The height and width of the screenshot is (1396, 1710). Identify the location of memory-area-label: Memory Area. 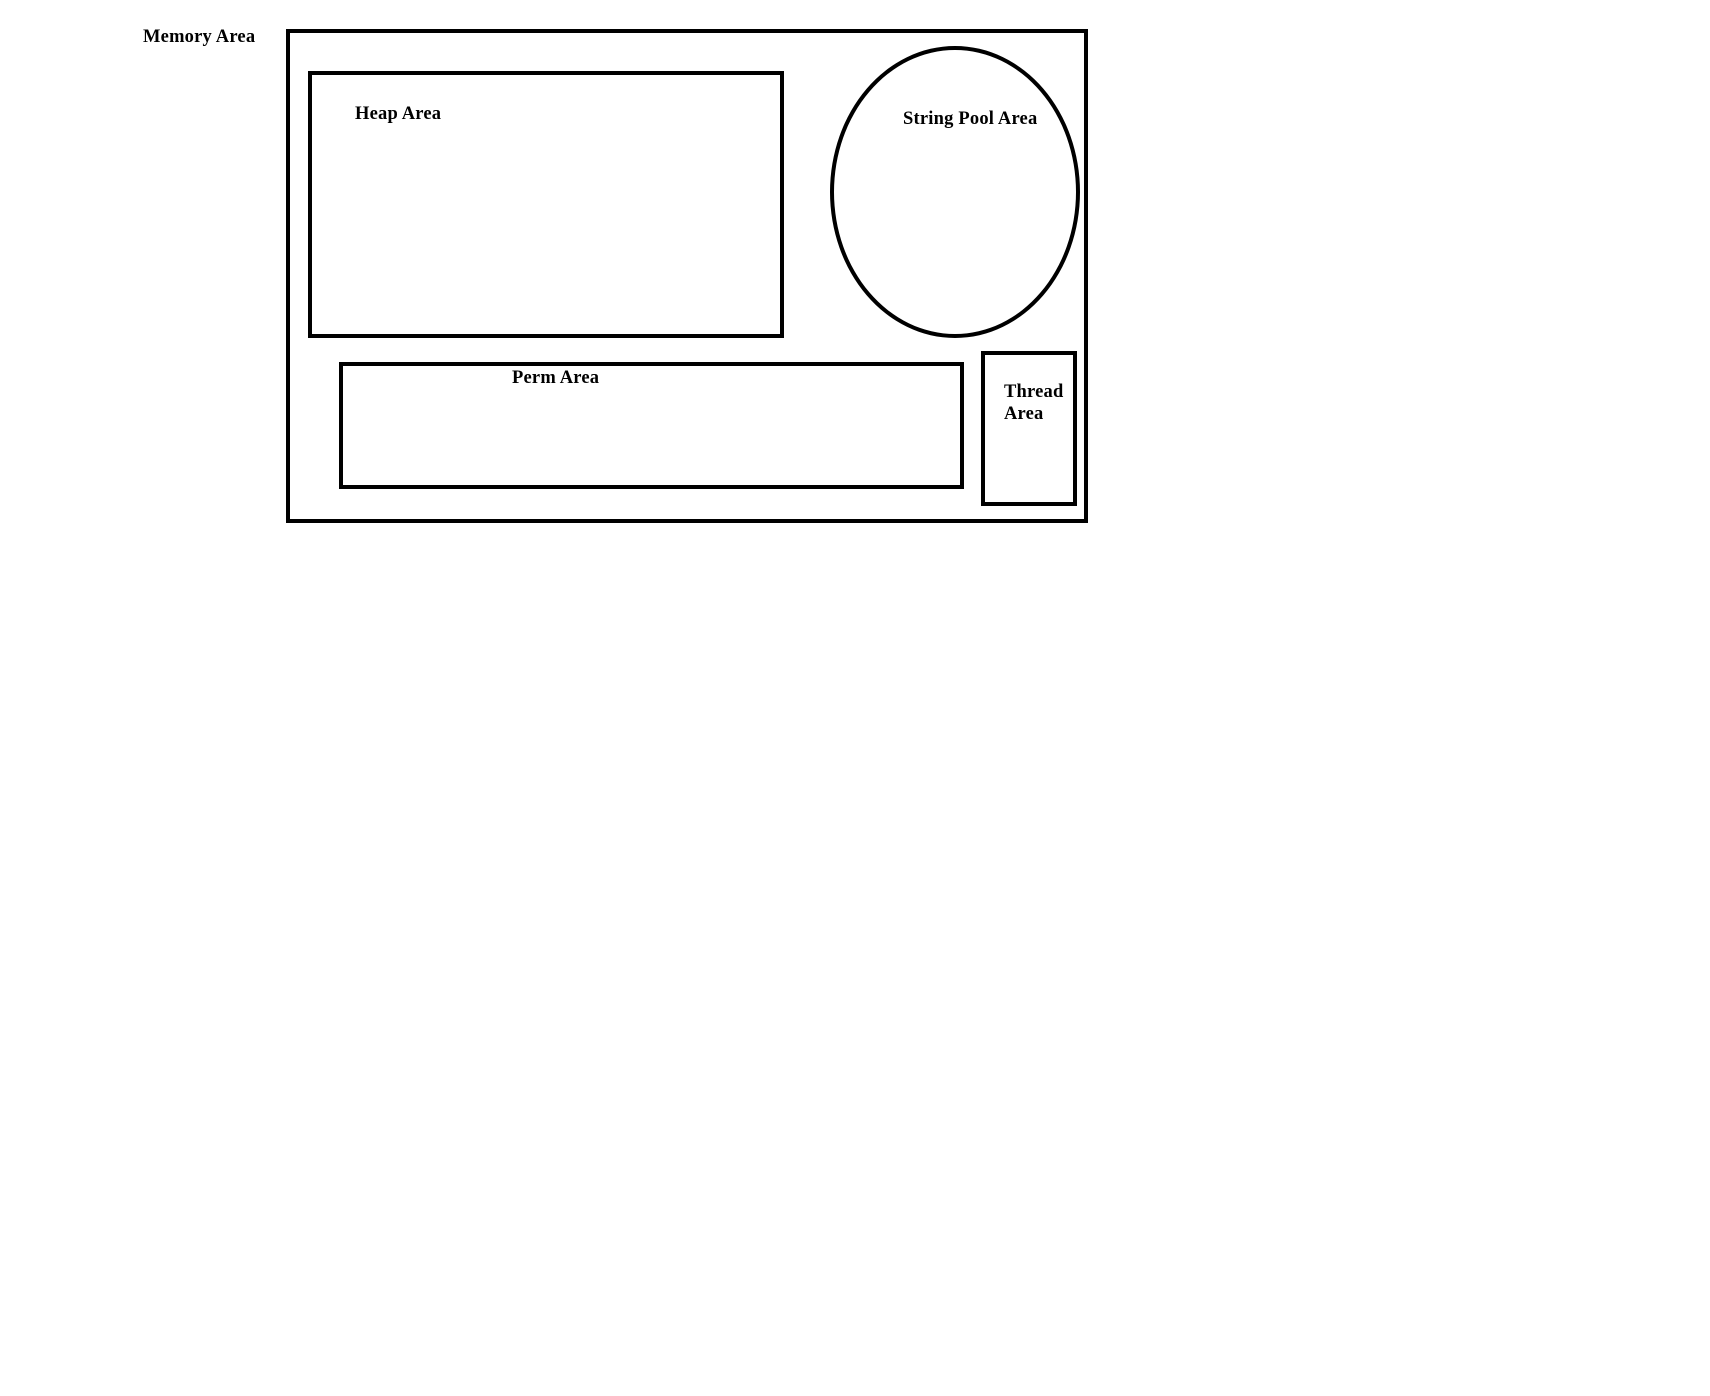
(199, 37).